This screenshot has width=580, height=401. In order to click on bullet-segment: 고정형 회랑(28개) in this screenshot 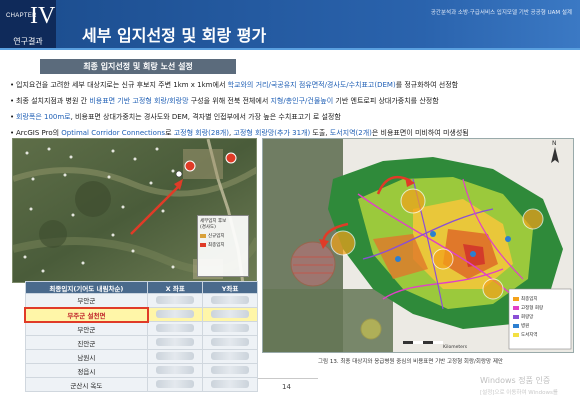, I will do `click(201, 133)`.